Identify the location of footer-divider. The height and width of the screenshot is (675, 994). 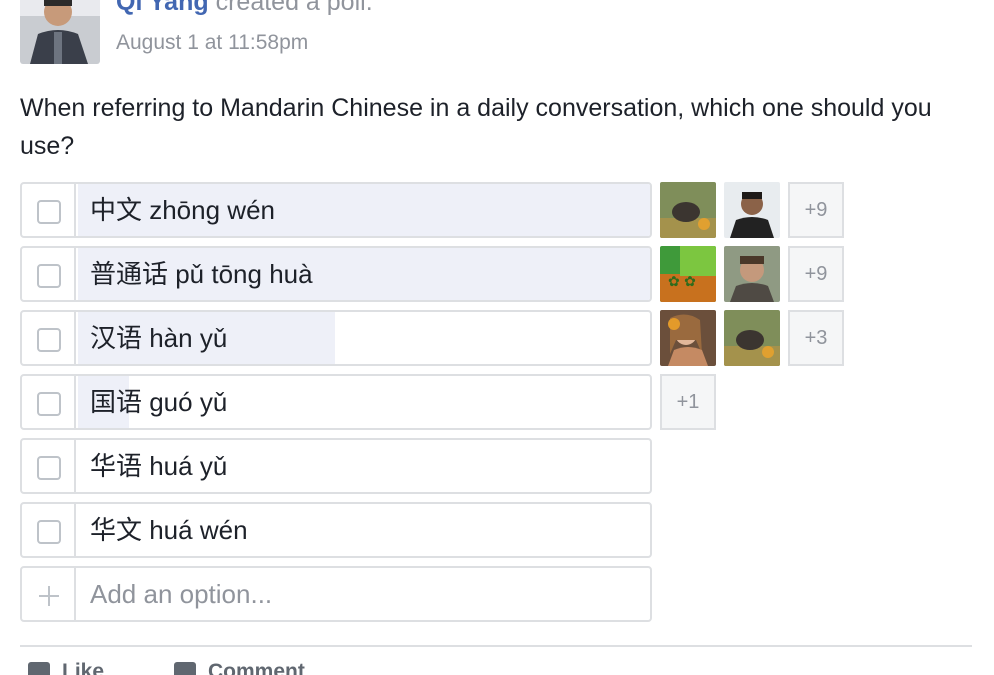
(496, 646).